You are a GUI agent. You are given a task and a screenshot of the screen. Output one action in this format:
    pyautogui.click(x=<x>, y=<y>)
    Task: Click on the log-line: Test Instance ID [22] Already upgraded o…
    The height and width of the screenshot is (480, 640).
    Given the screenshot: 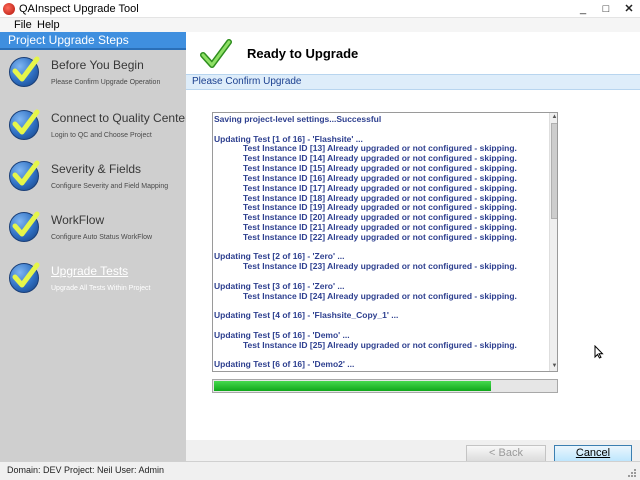 What is the action you would take?
    pyautogui.click(x=380, y=237)
    